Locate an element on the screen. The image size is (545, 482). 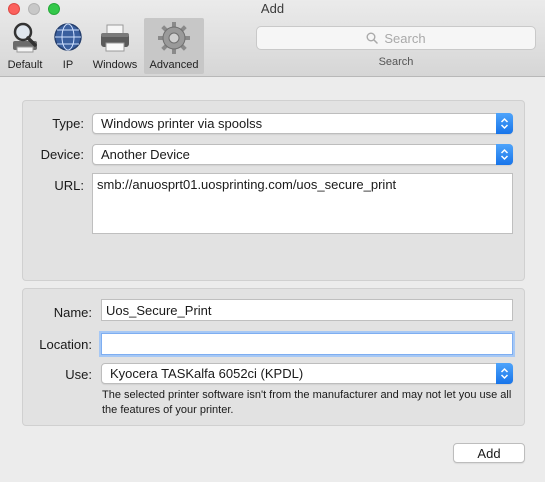
globe-icon is located at coordinates (68, 37).